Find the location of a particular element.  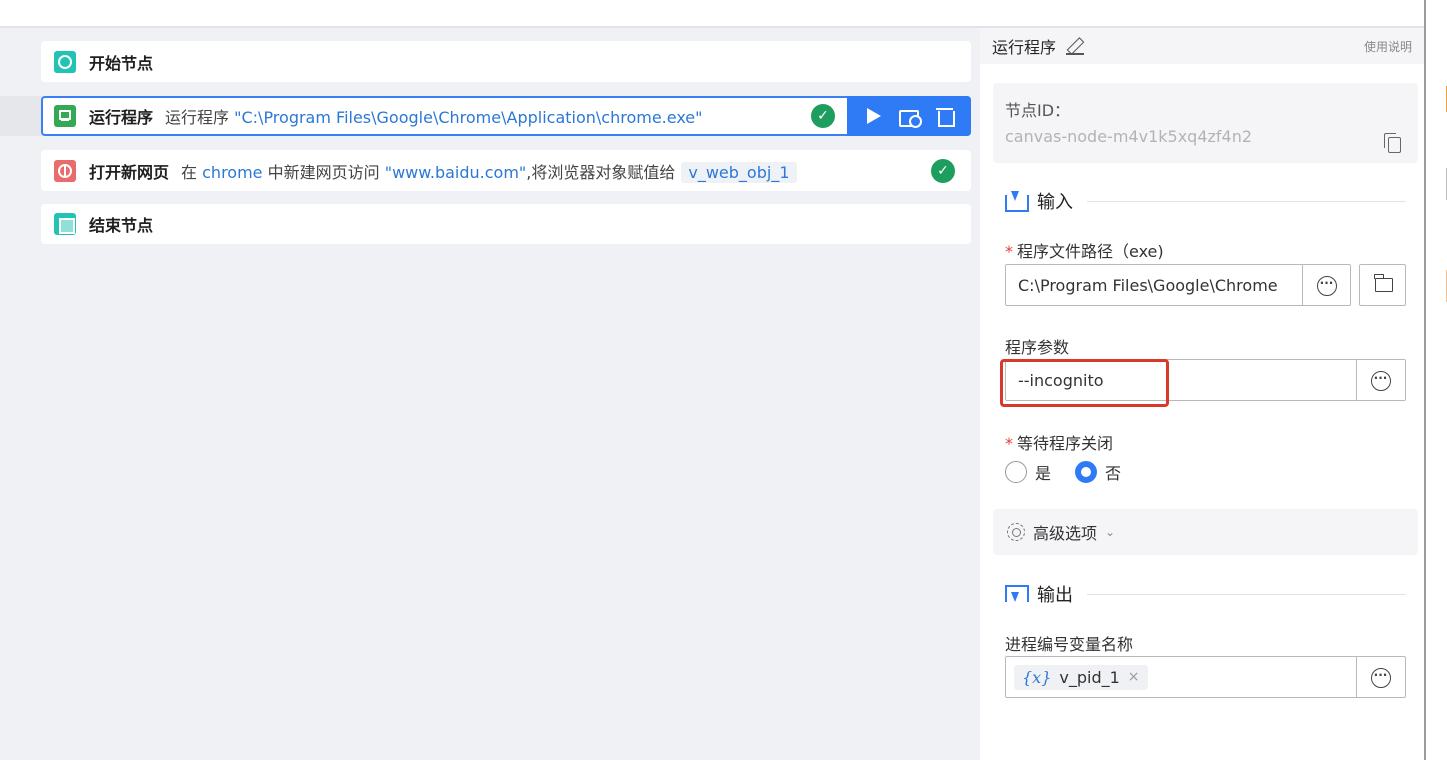

flow-node-end: 结束节点 is located at coordinates (506, 224).